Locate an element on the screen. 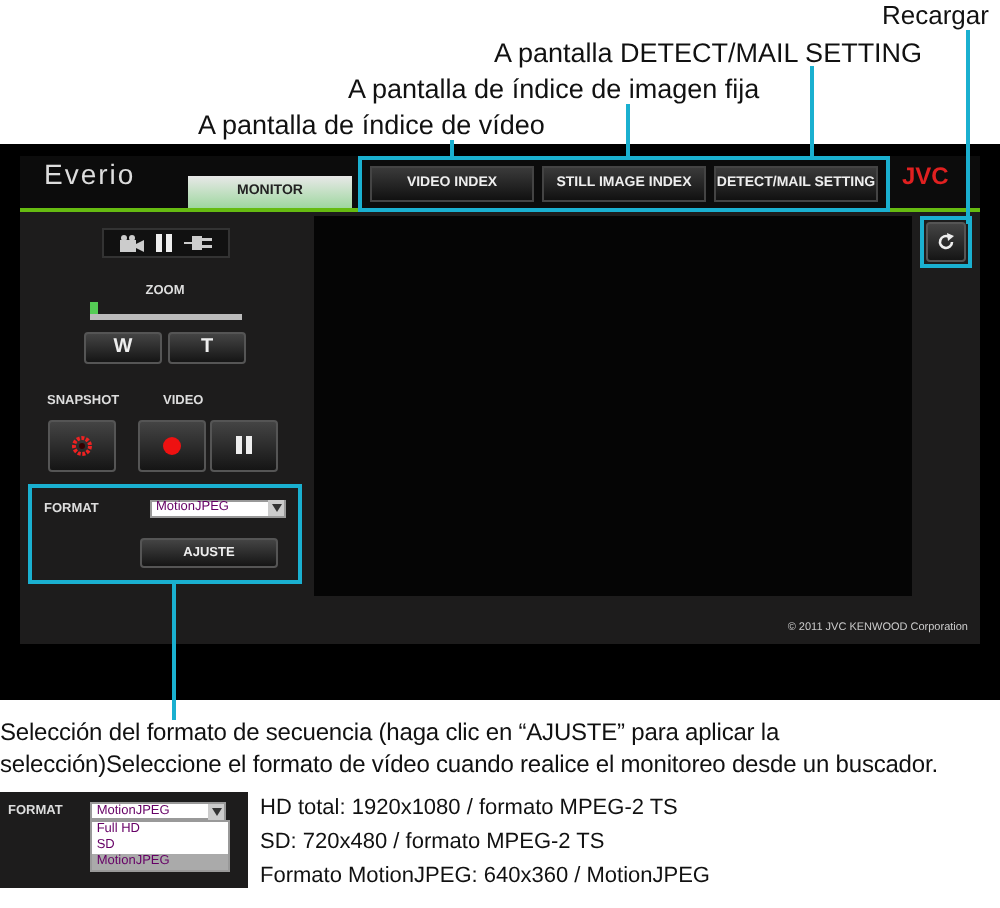 The height and width of the screenshot is (908, 1000). zoom-button: W is located at coordinates (123, 347).